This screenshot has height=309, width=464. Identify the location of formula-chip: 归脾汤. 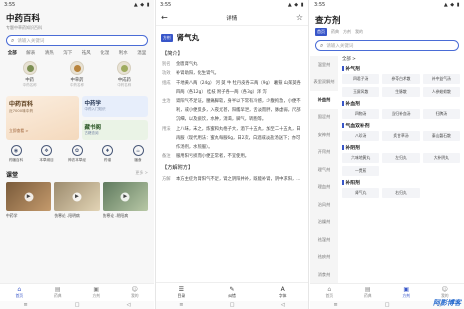
(441, 114).